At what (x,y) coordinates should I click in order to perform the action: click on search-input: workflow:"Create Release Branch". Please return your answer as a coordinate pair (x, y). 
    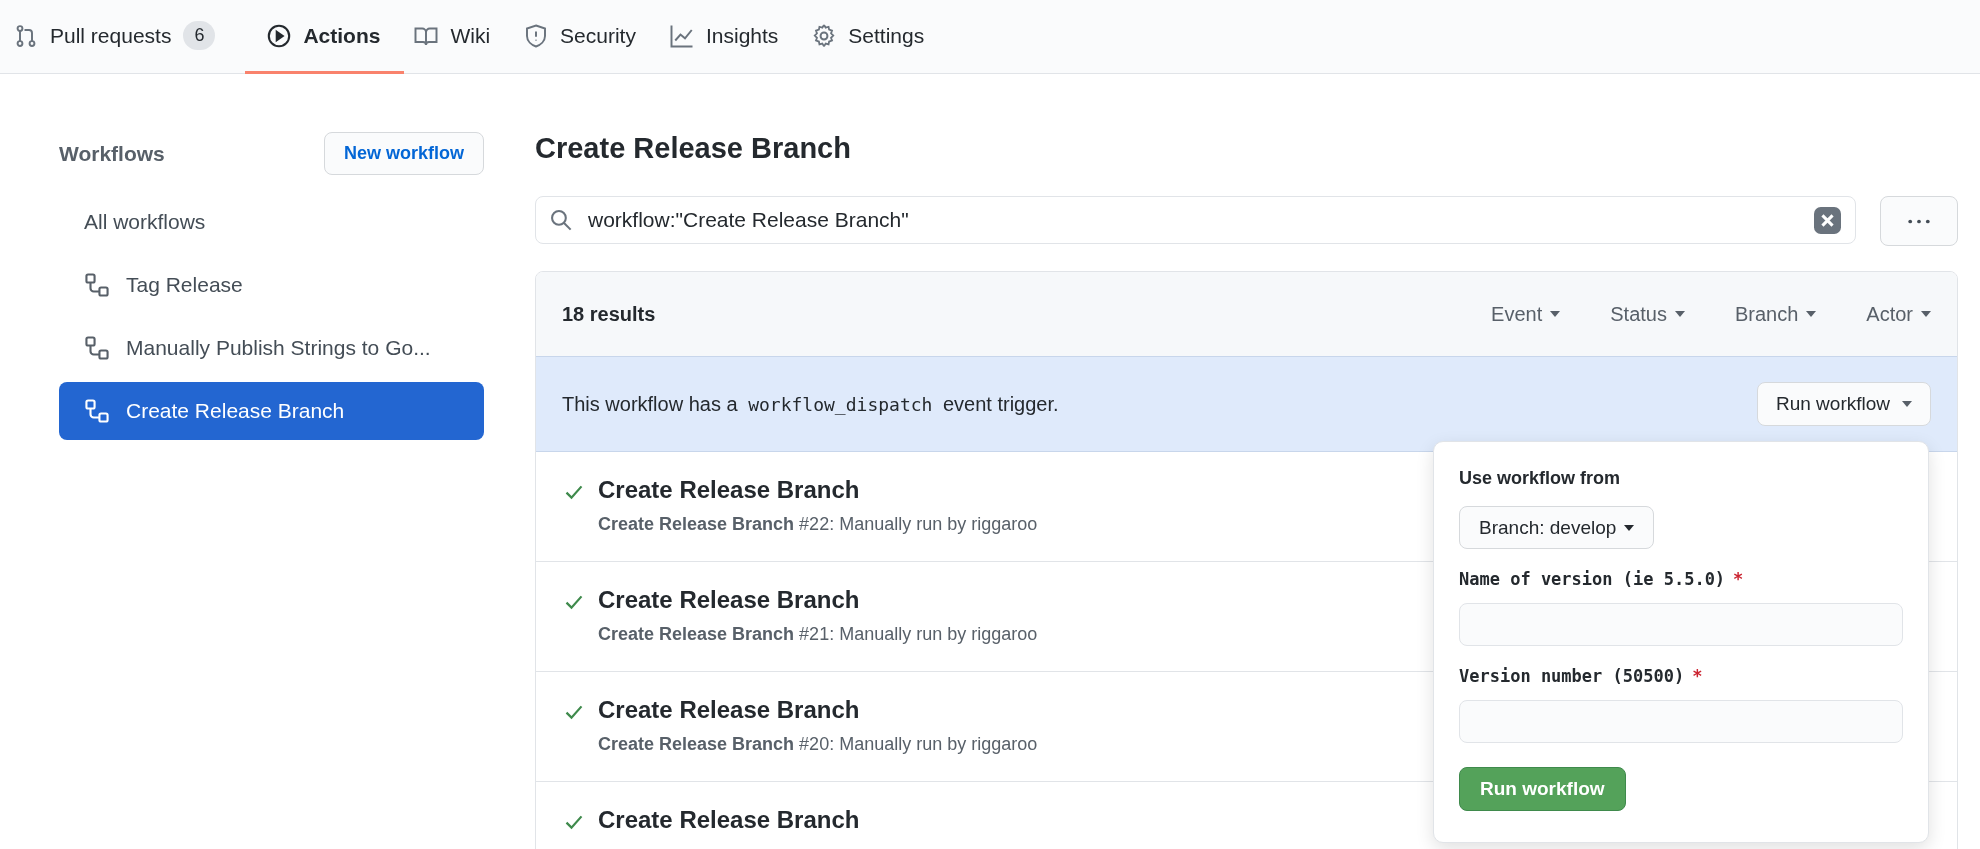
    Looking at the image, I should click on (1193, 220).